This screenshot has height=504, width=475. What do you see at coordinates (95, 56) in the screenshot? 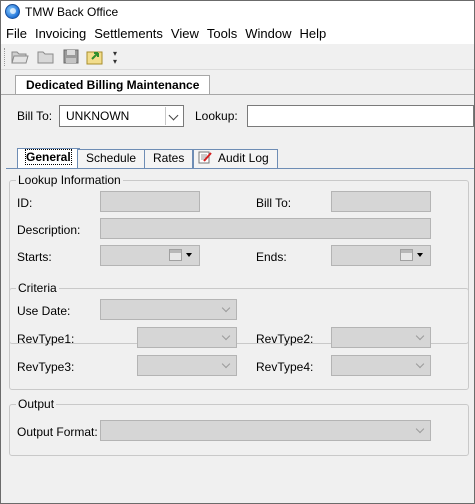
I see `export-icon` at bounding box center [95, 56].